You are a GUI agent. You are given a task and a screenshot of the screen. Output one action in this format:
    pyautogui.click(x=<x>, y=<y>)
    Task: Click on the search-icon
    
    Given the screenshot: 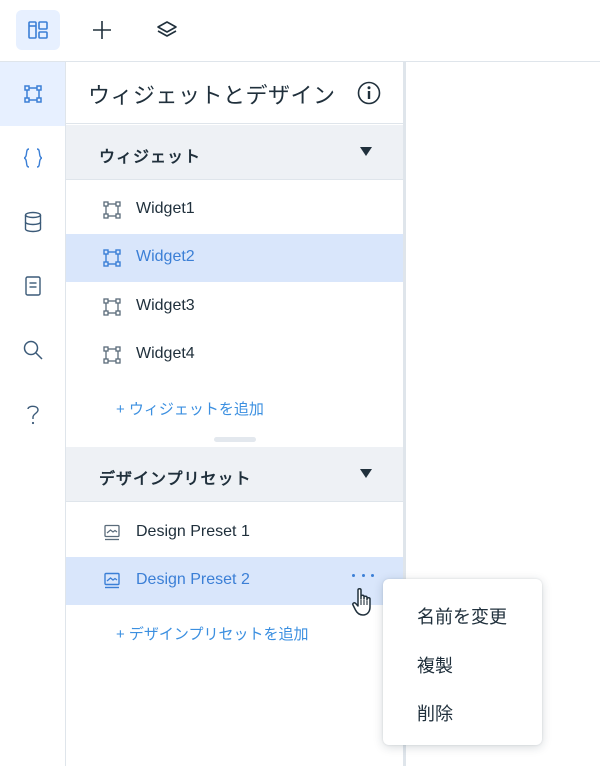 What is the action you would take?
    pyautogui.click(x=33, y=350)
    